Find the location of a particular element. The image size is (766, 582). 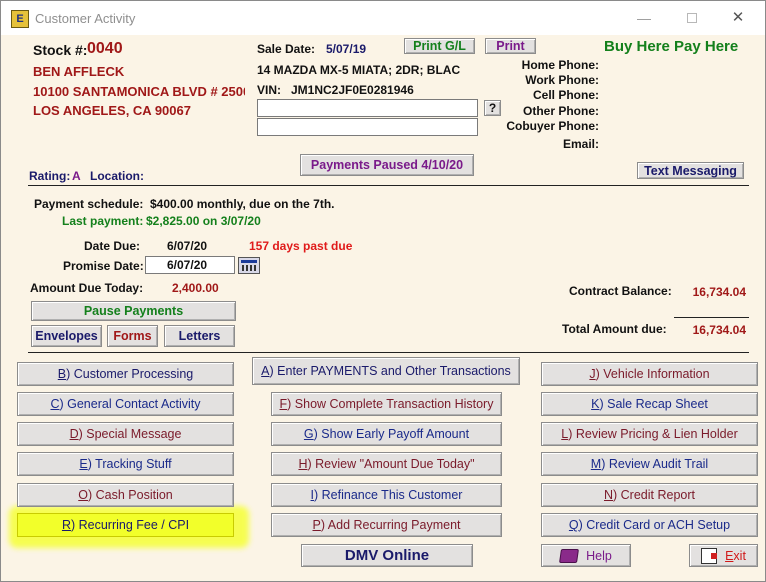

sale-date-label: Sale Date: is located at coordinates (286, 49).